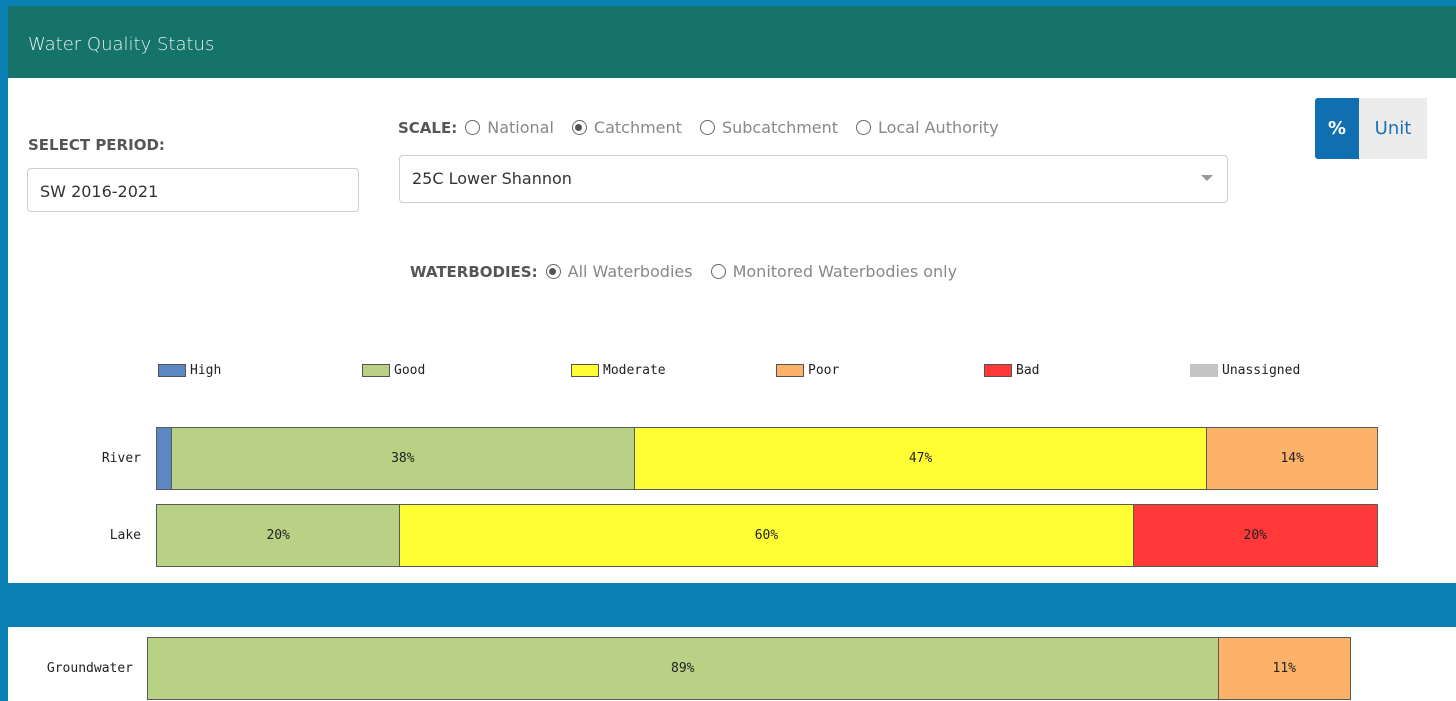  I want to click on bar-row-river: 38% 47% 14%, so click(767, 458).